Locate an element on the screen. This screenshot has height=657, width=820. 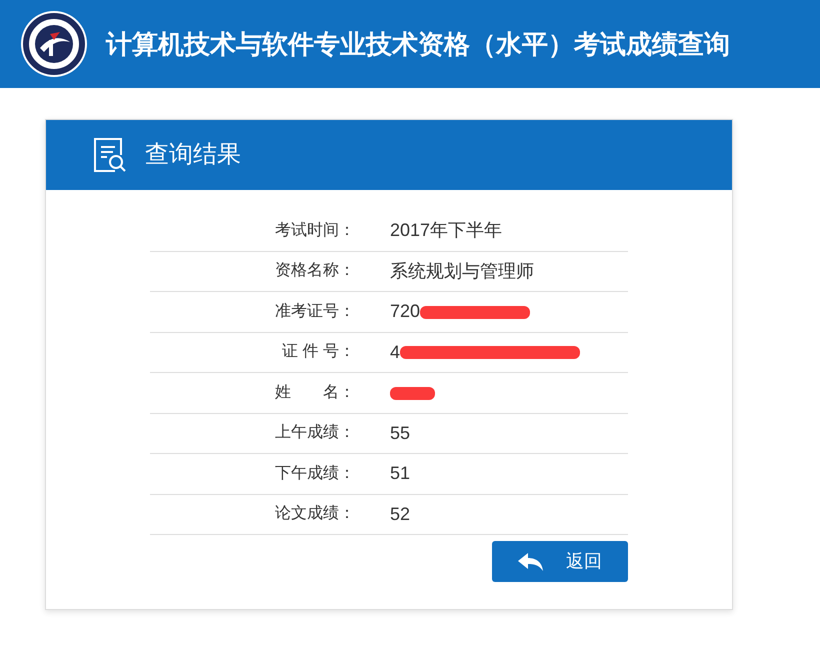
field-label: 姓 名： is located at coordinates (314, 392).